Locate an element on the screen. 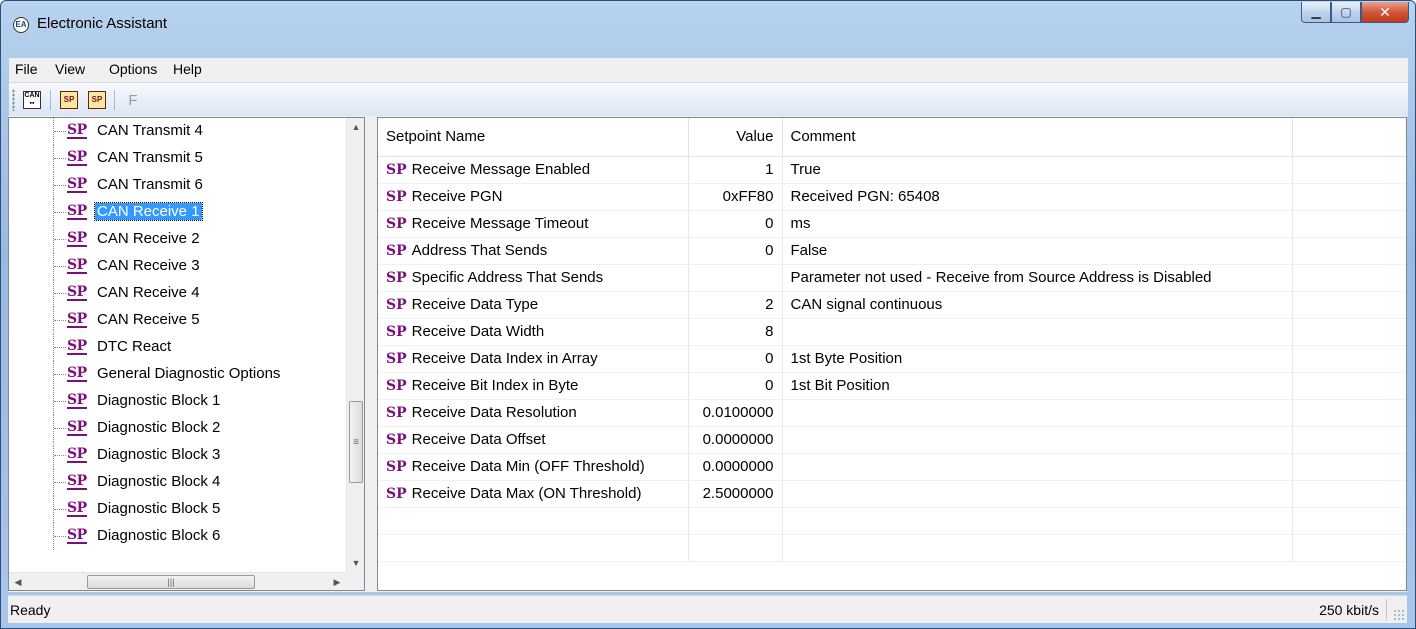  title-bar: EA Electronic Assistant ▁ ▢ ✕ is located at coordinates (708, 26).